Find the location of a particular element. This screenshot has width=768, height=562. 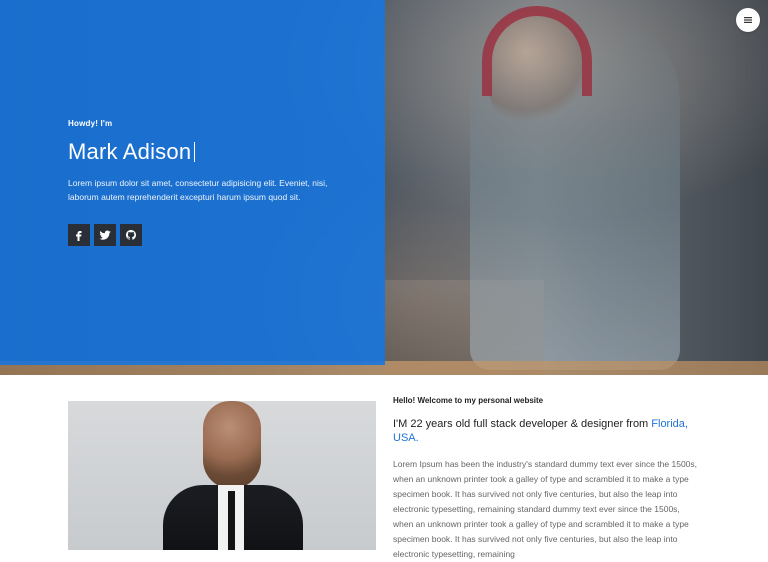

about-welcome: Hello! Welcome to my personal website is located at coordinates (468, 400).